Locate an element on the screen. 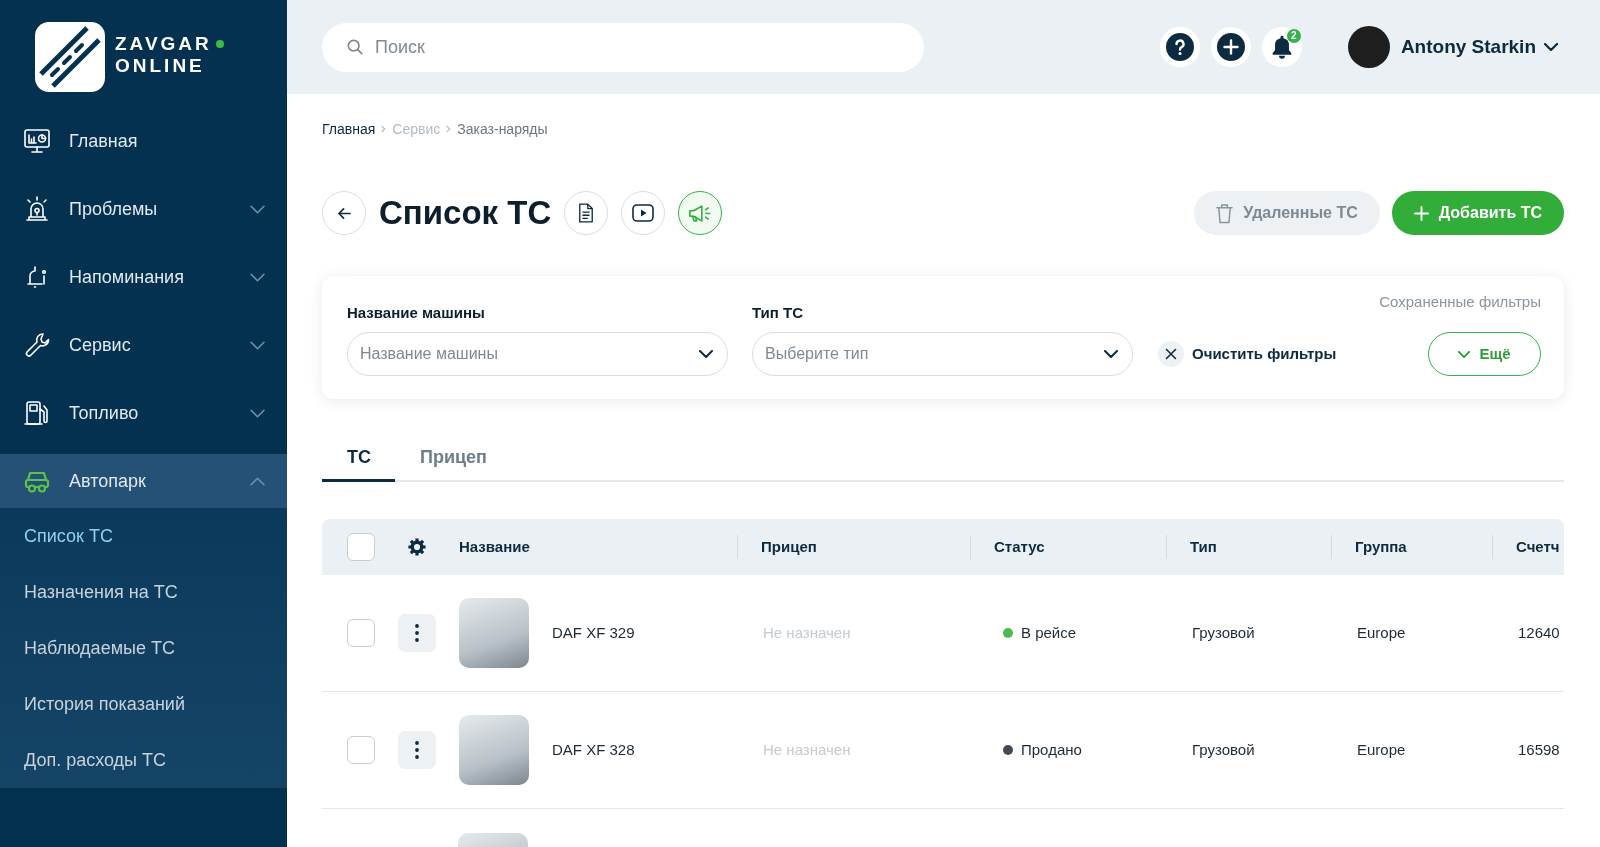  monitor-chart-icon is located at coordinates (37, 141).